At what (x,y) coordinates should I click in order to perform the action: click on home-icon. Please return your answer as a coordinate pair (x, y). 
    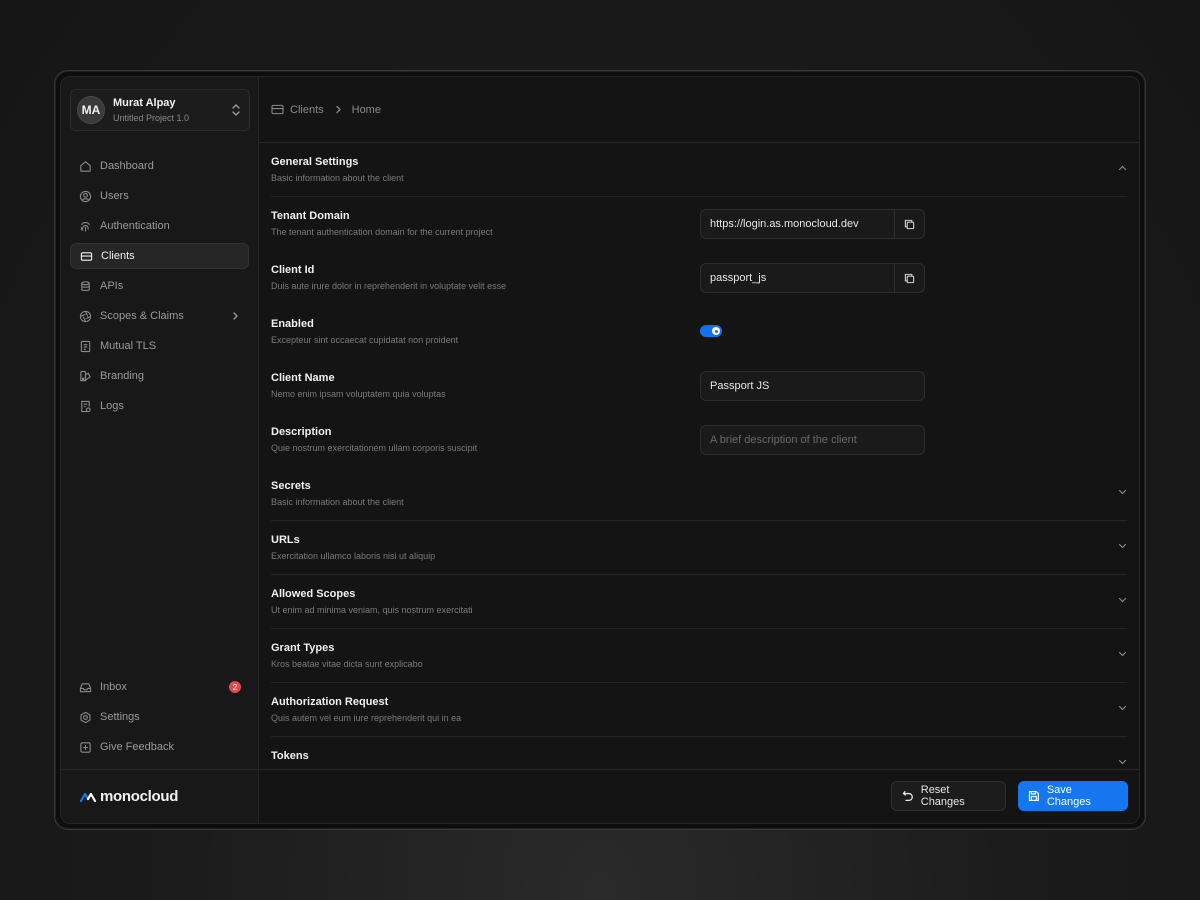
    Looking at the image, I should click on (85, 166).